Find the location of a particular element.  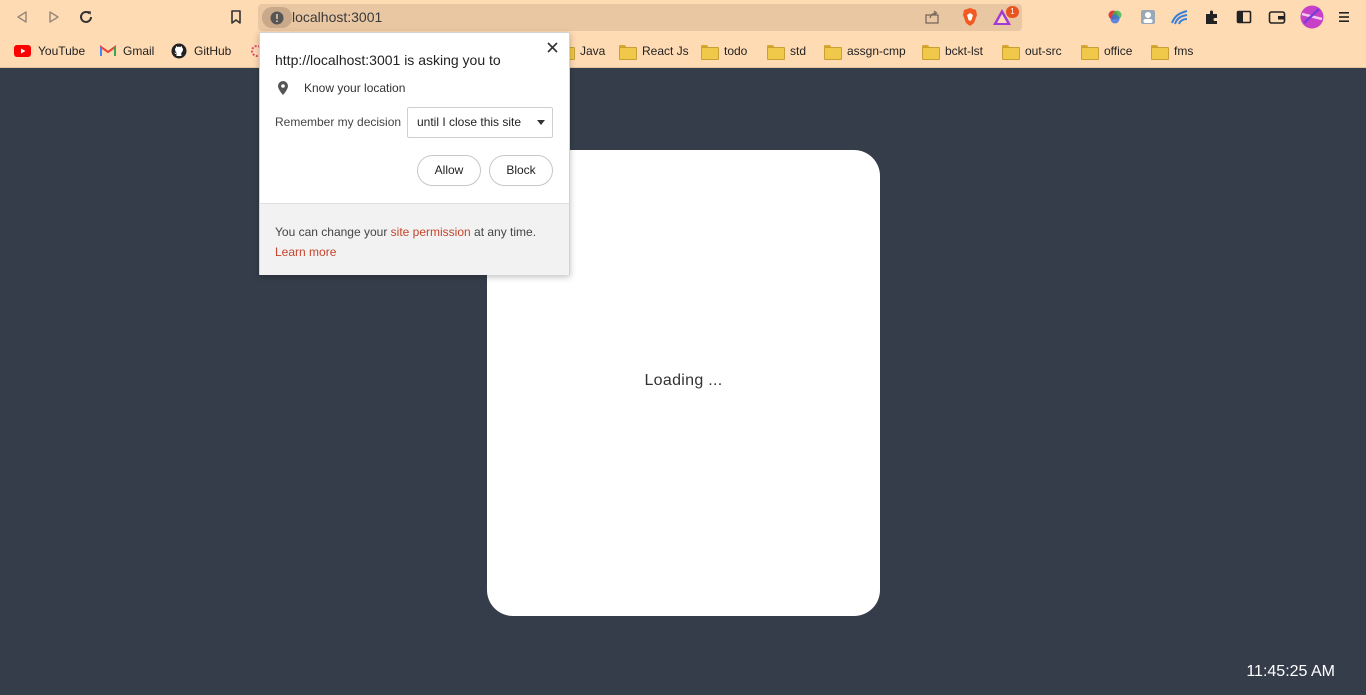

reload-button is located at coordinates (86, 17).